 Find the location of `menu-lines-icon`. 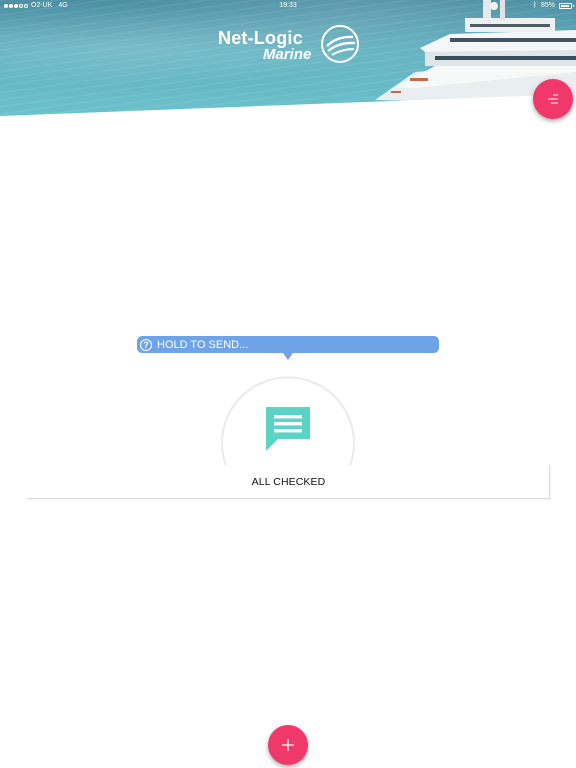

menu-lines-icon is located at coordinates (553, 99).